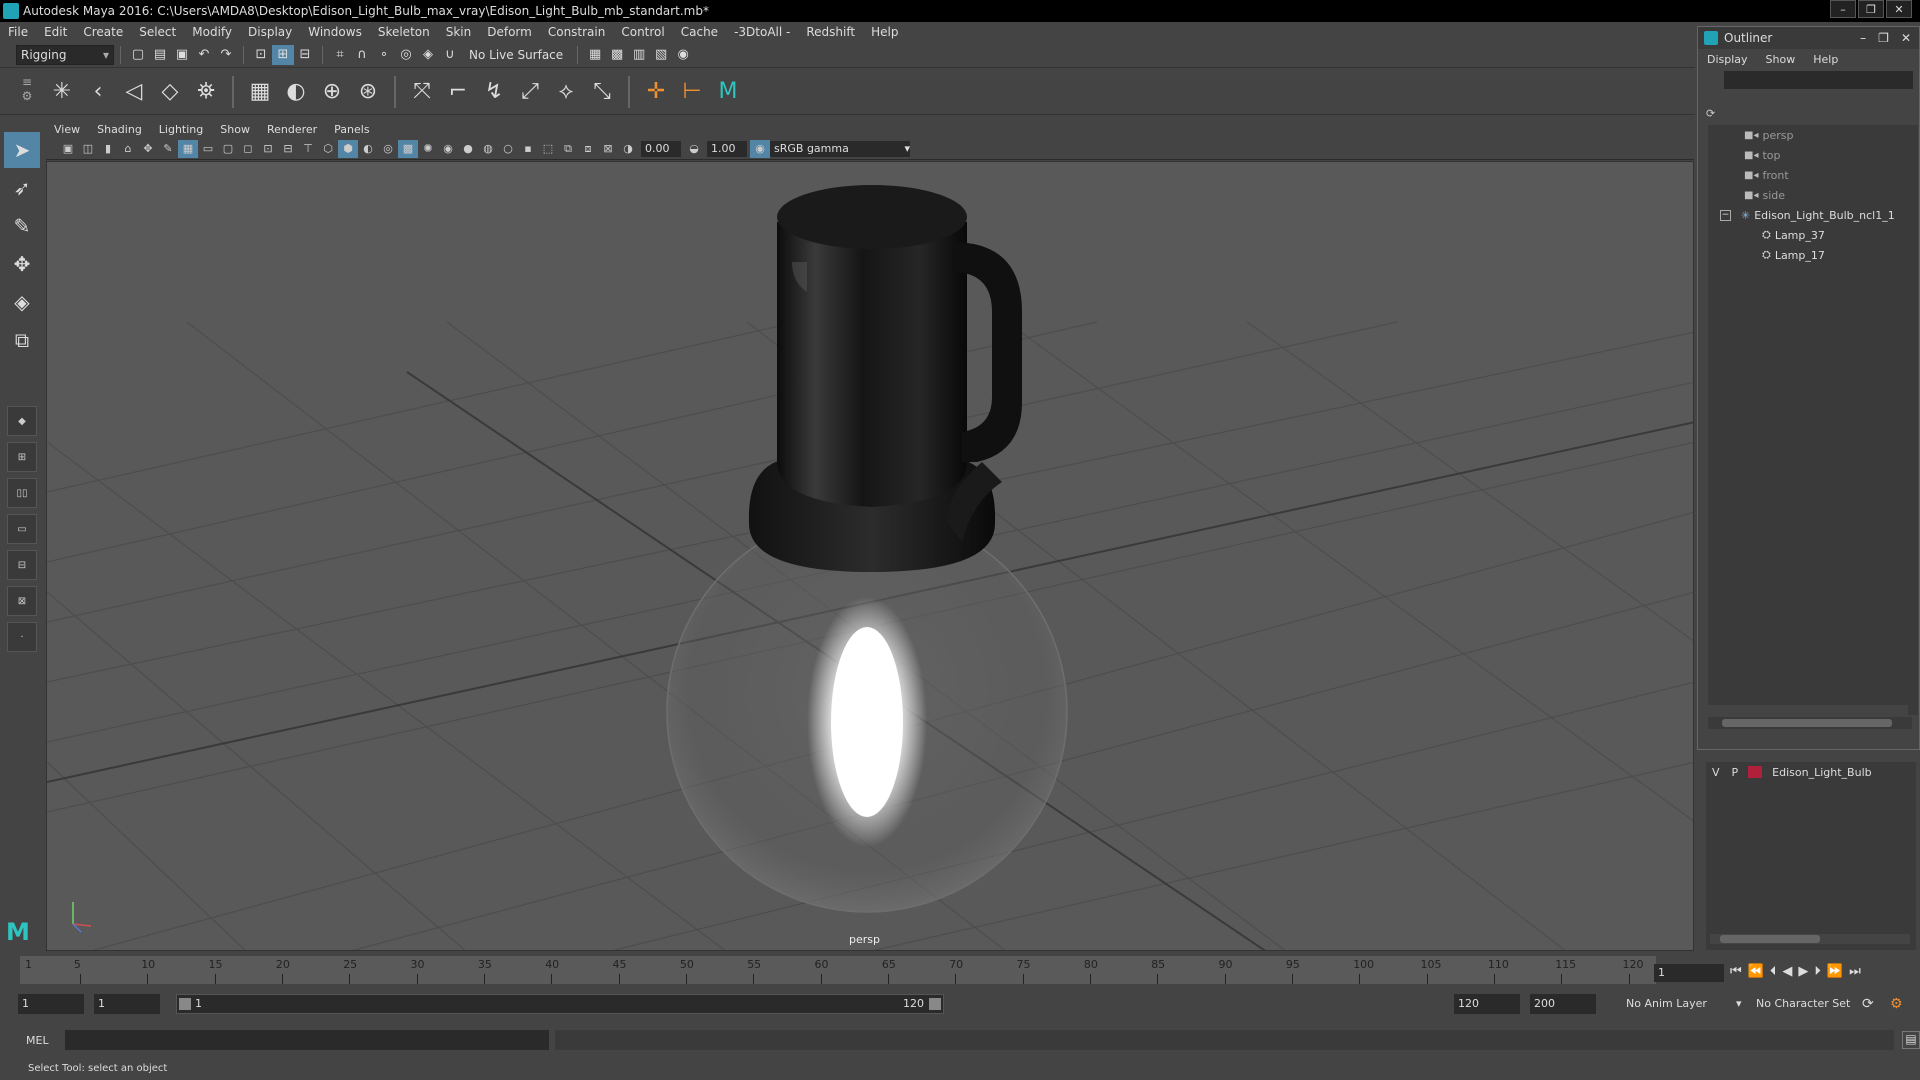  What do you see at coordinates (628, 149) in the screenshot?
I see `exposure-icon: ◑` at bounding box center [628, 149].